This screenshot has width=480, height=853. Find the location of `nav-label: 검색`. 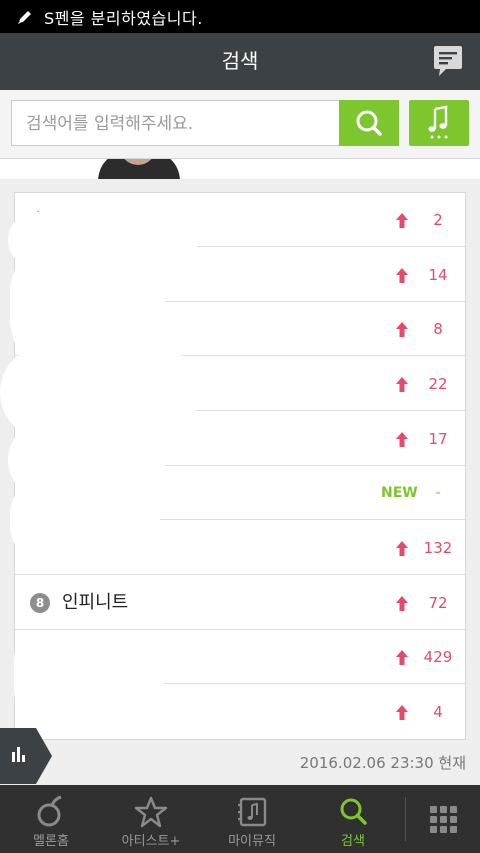

nav-label: 검색 is located at coordinates (353, 841).